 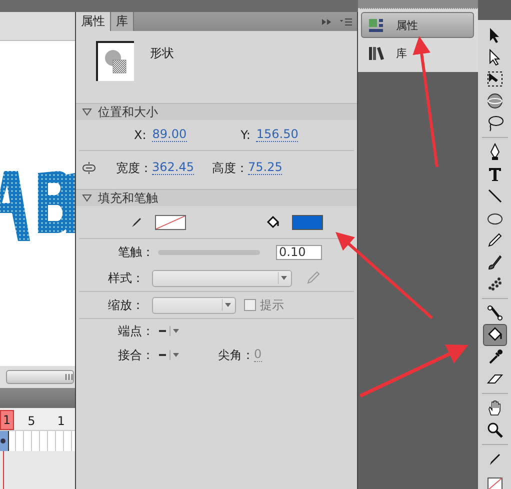 What do you see at coordinates (277, 135) in the screenshot?
I see `value-field: 156.50` at bounding box center [277, 135].